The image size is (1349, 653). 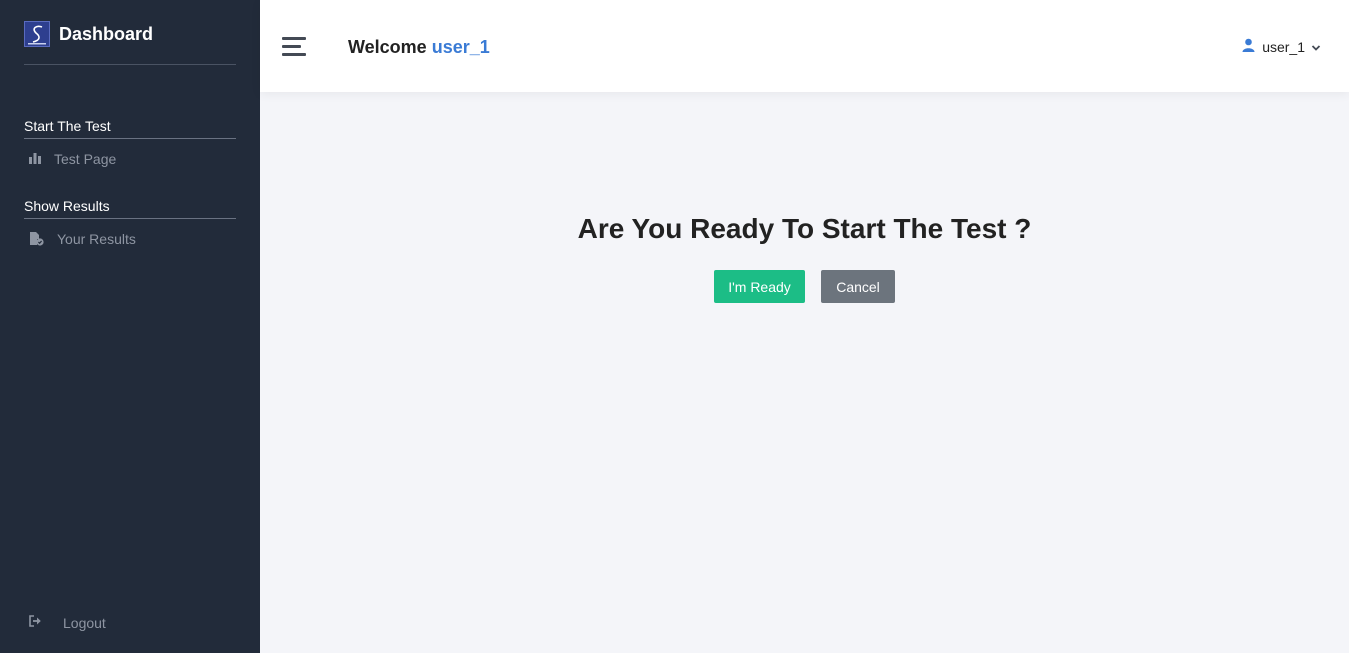 I want to click on user-menu: user_1, so click(x=1281, y=46).